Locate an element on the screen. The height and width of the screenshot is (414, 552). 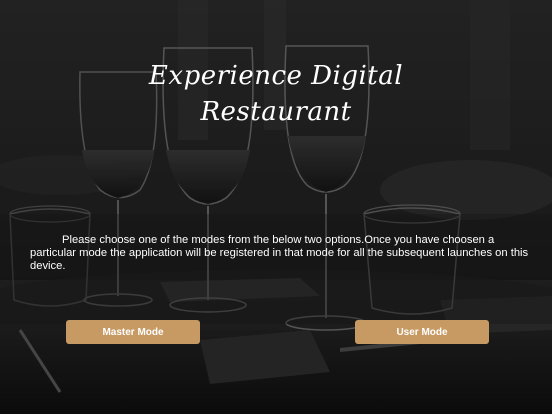
app-title-line1: Experience Digital is located at coordinates (276, 76).